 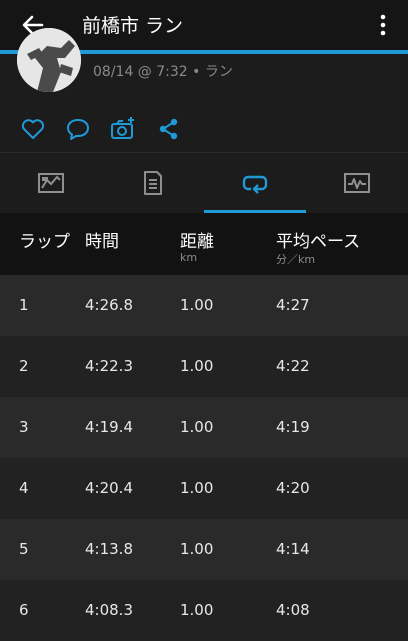 What do you see at coordinates (24, 366) in the screenshot?
I see `lap-number: 2` at bounding box center [24, 366].